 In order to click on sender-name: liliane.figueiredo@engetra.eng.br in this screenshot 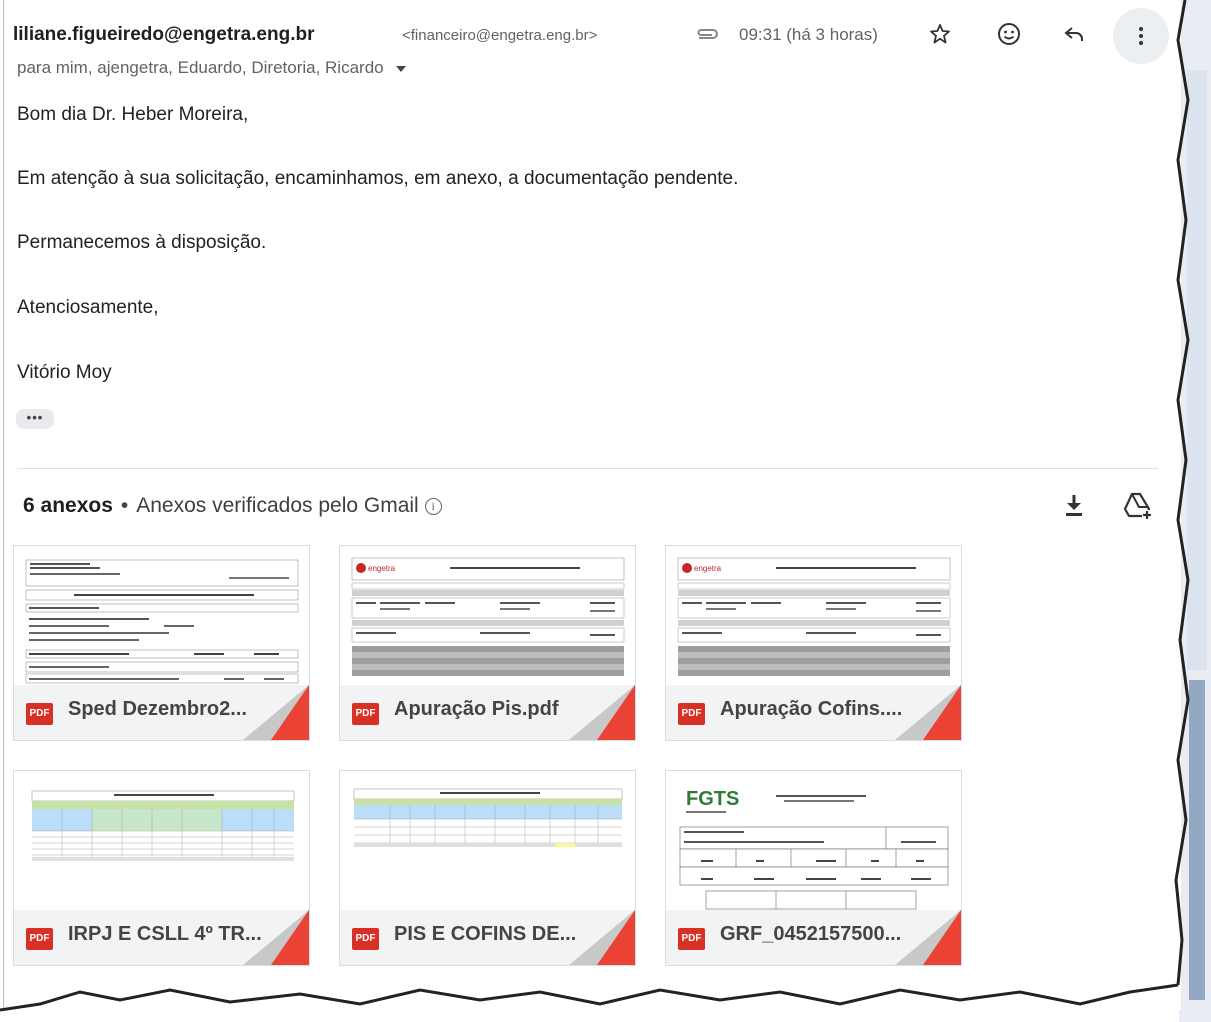, I will do `click(163, 35)`.